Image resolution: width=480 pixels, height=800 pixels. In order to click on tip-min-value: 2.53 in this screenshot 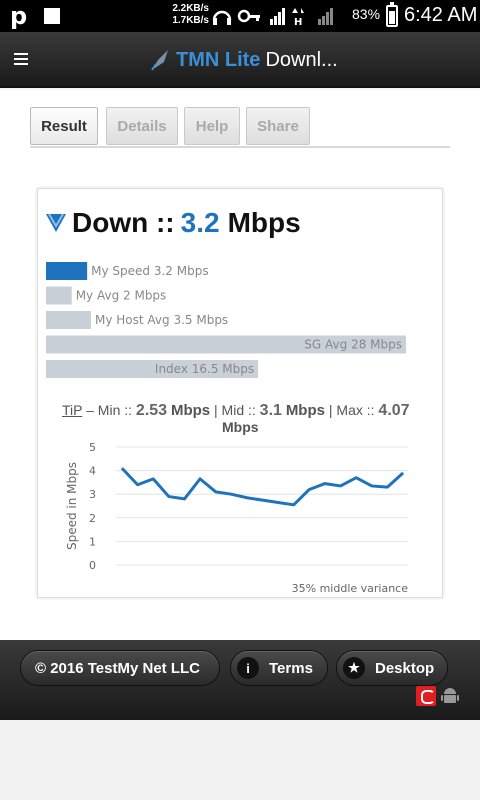, I will do `click(151, 410)`.